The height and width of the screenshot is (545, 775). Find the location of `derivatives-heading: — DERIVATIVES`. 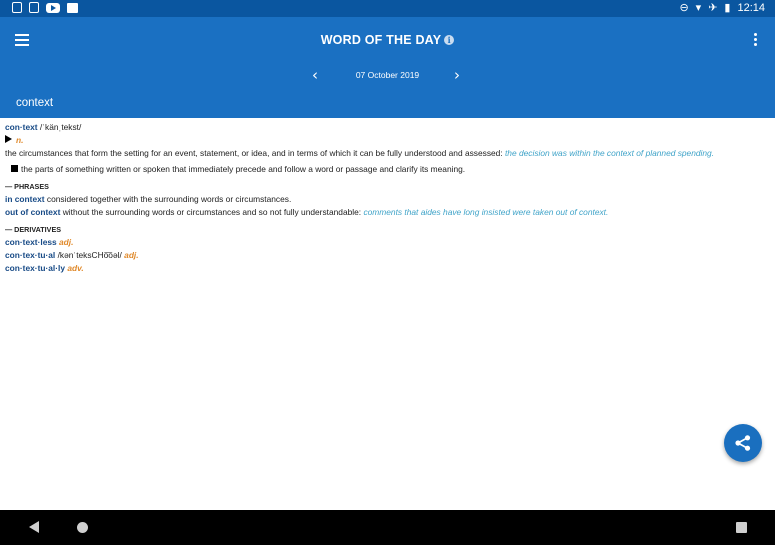

derivatives-heading: — DERIVATIVES is located at coordinates (33, 229).